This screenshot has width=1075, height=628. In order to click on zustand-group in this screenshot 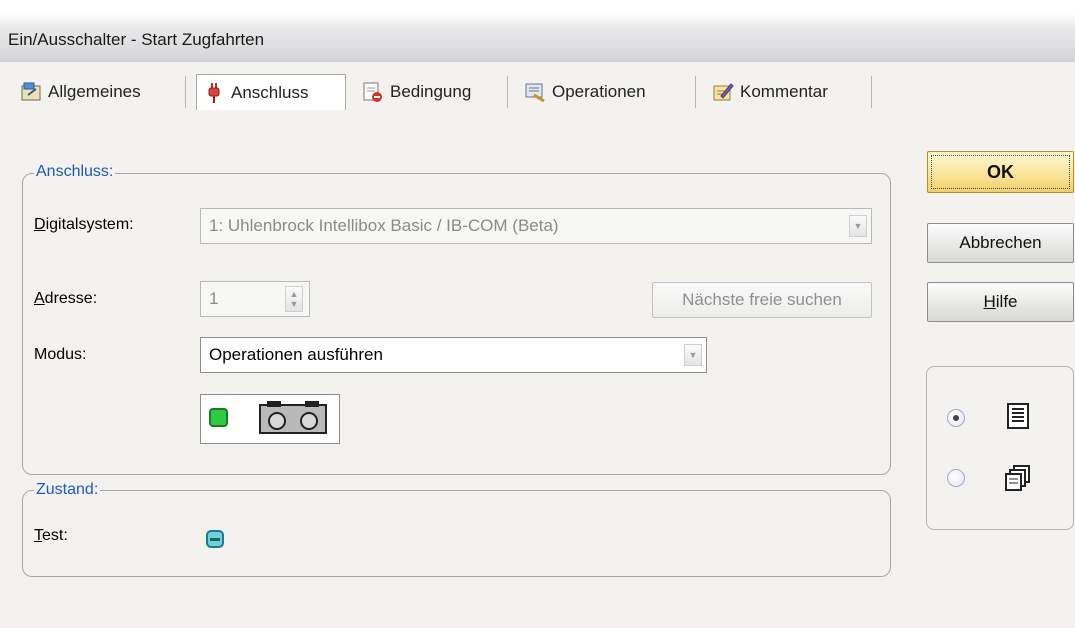, I will do `click(456, 533)`.